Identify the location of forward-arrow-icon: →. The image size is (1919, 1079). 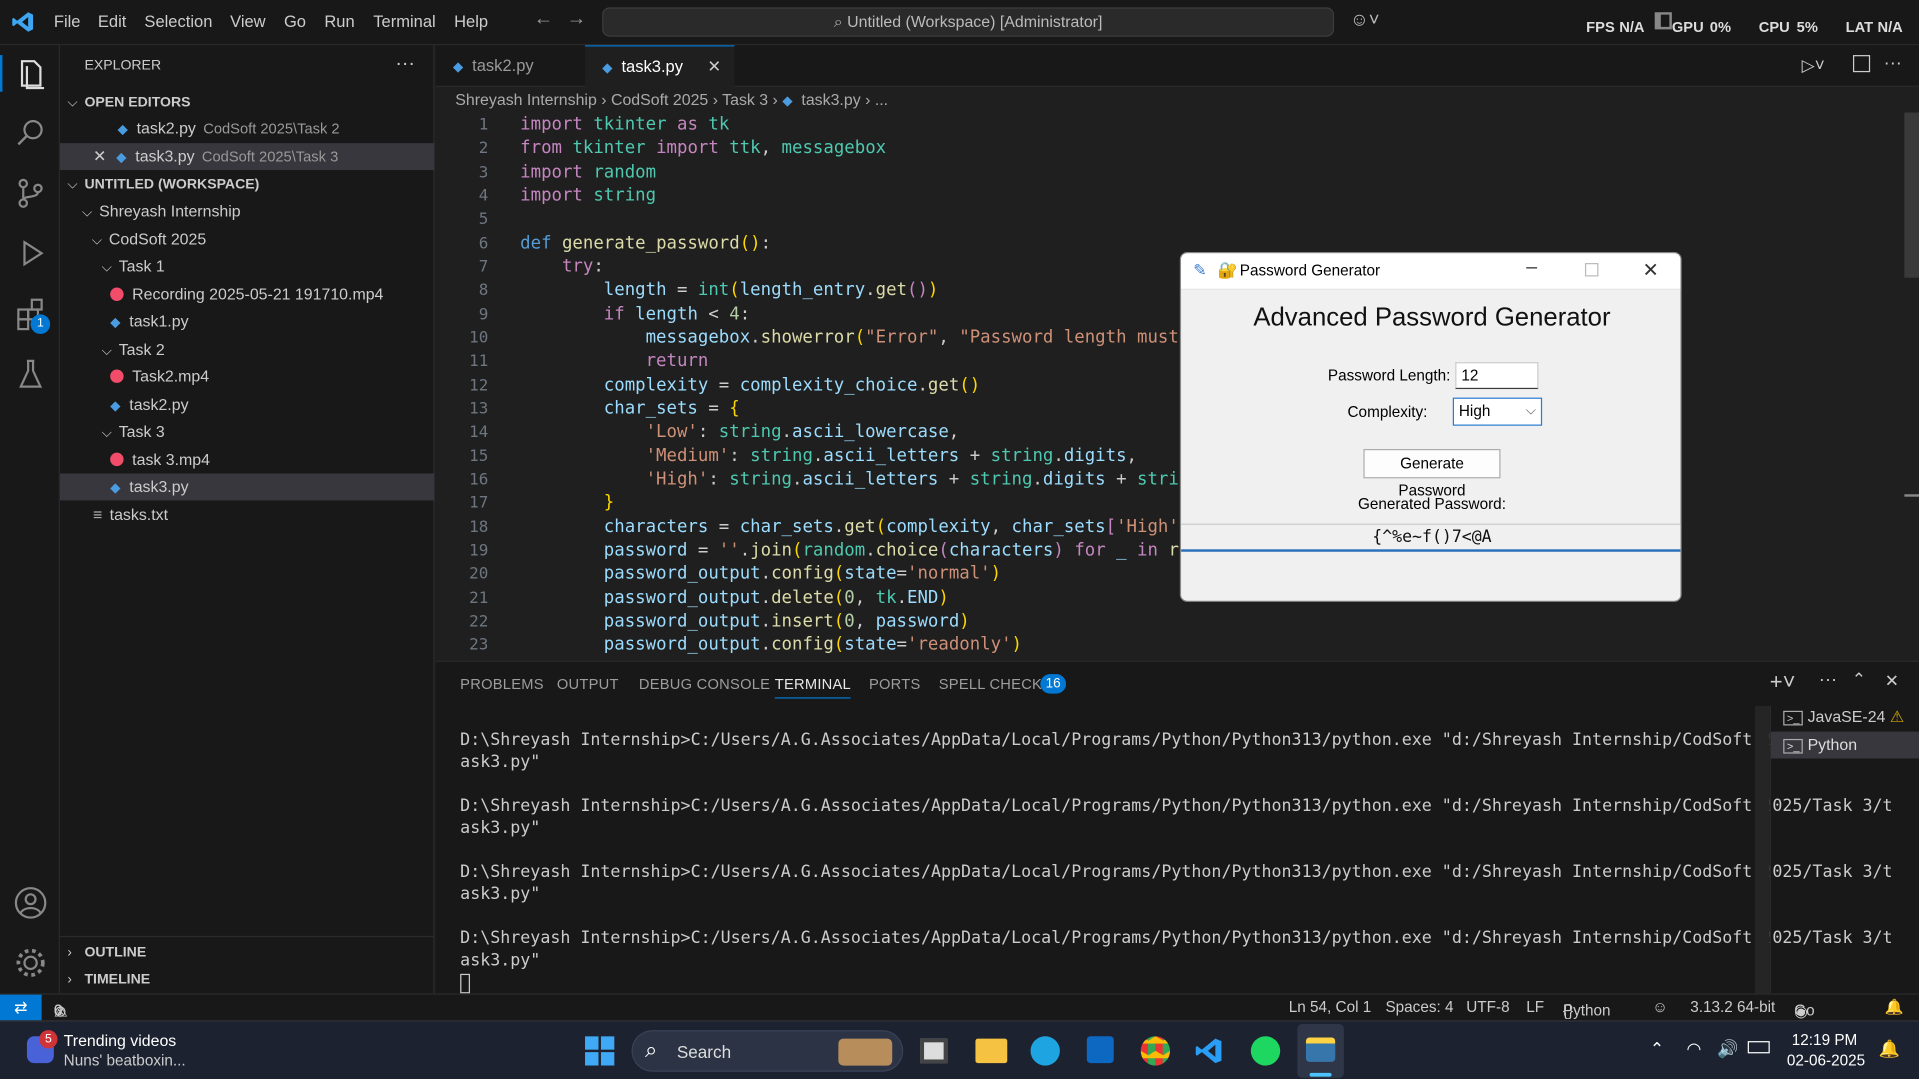
(577, 20).